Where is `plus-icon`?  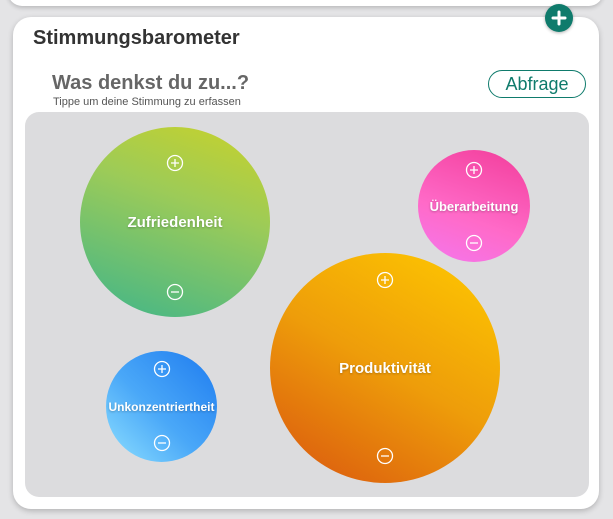 plus-icon is located at coordinates (559, 18).